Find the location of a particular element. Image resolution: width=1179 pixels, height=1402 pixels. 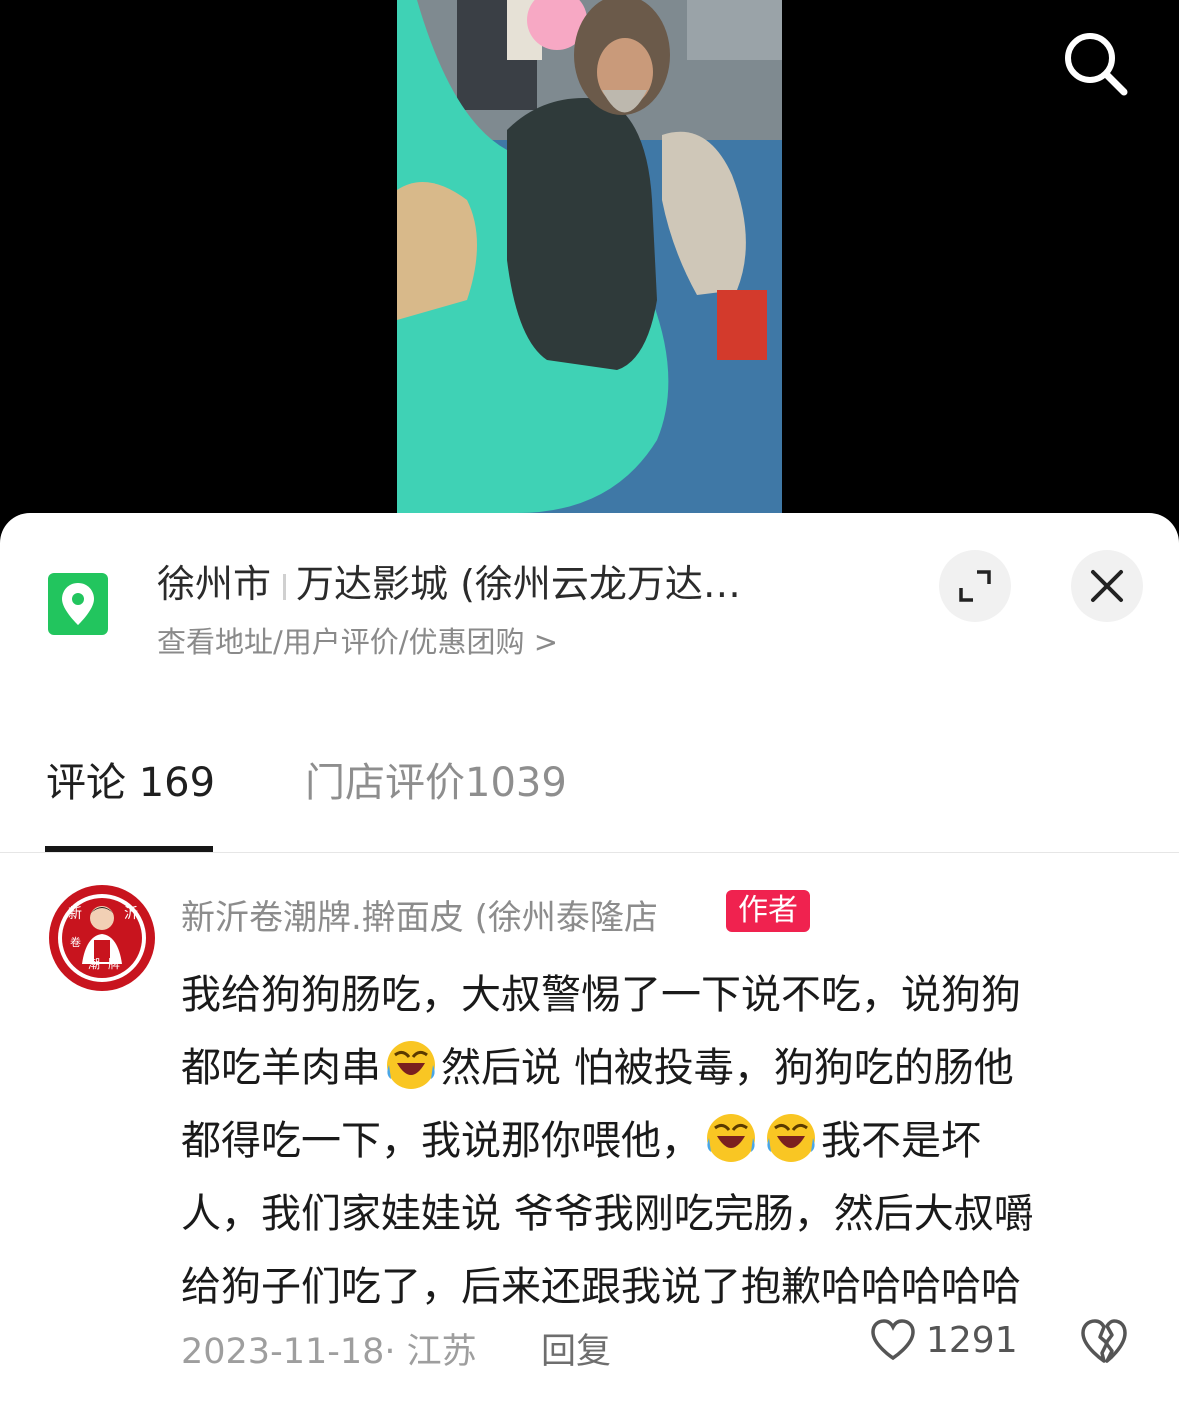

location-card: 徐州市 万达影城 (徐州云龙万达… 查看地址/用户评价/优惠团购 > is located at coordinates (589, 588).